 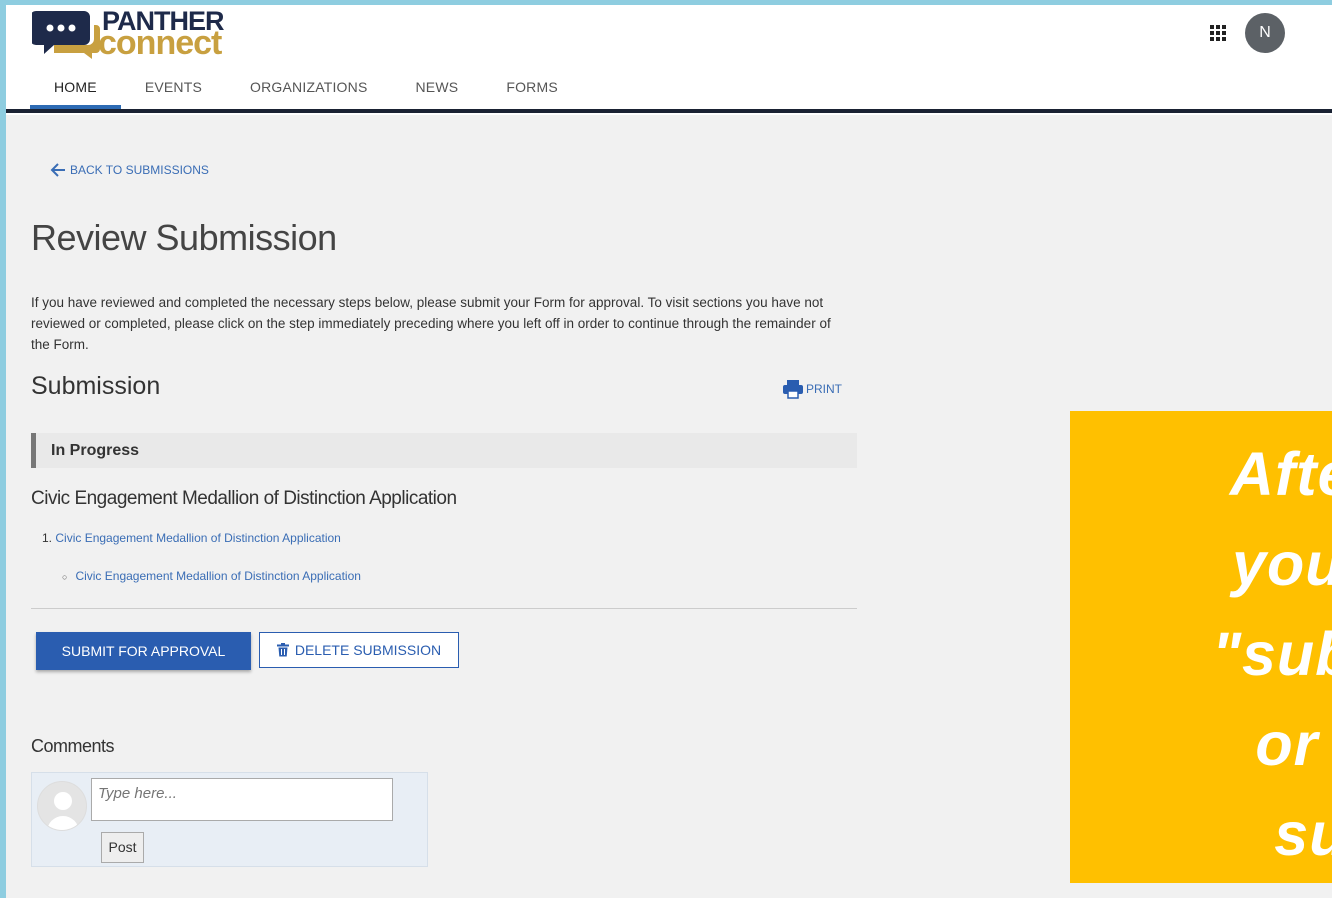 I want to click on main-nav: HOME EVENTS ORGANIZATIONS NEWS FORMS, so click(x=306, y=94).